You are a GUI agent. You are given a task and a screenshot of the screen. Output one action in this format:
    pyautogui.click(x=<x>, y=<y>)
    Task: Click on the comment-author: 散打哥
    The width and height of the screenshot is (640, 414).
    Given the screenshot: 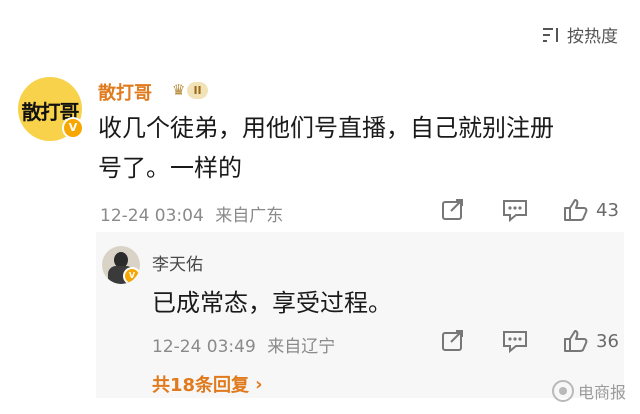 What is the action you would take?
    pyautogui.click(x=125, y=92)
    